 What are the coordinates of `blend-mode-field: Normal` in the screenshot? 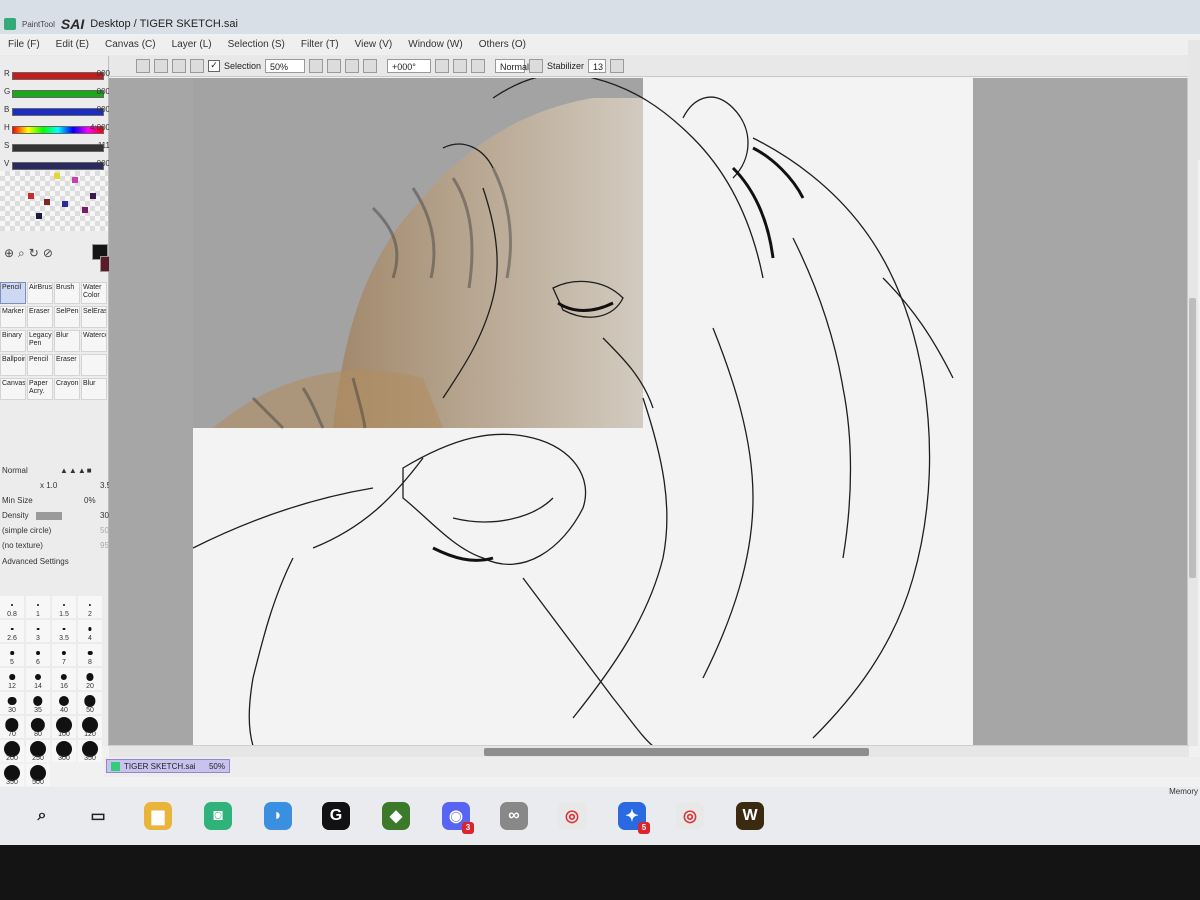 It's located at (512, 65).